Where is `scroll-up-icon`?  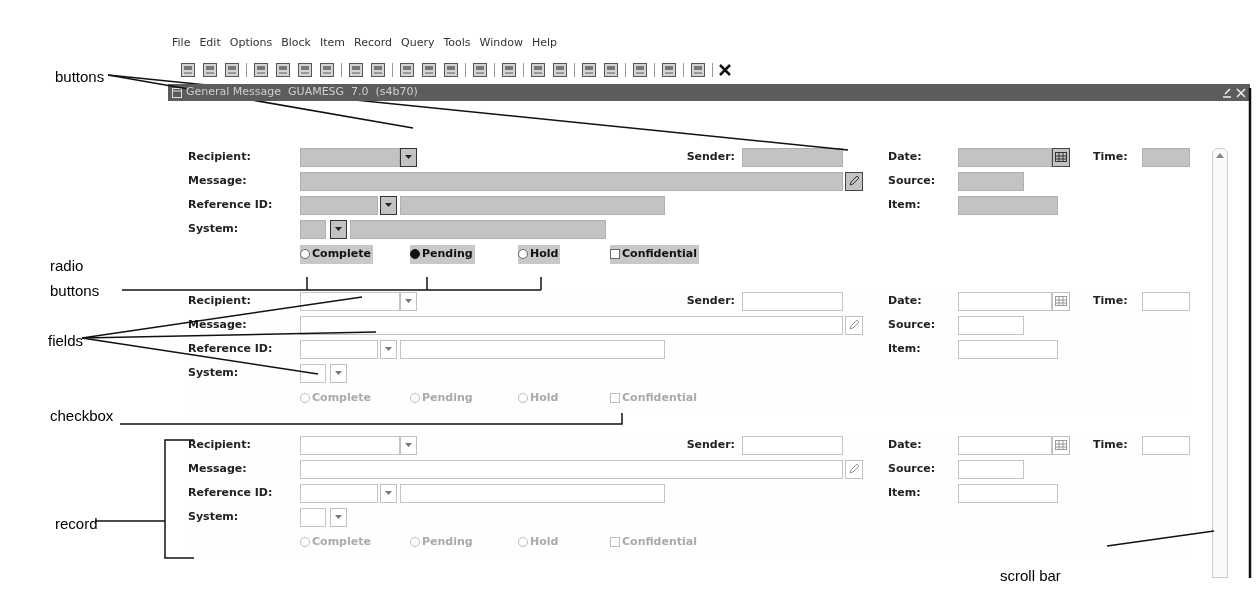
scroll-up-icon is located at coordinates (1220, 155).